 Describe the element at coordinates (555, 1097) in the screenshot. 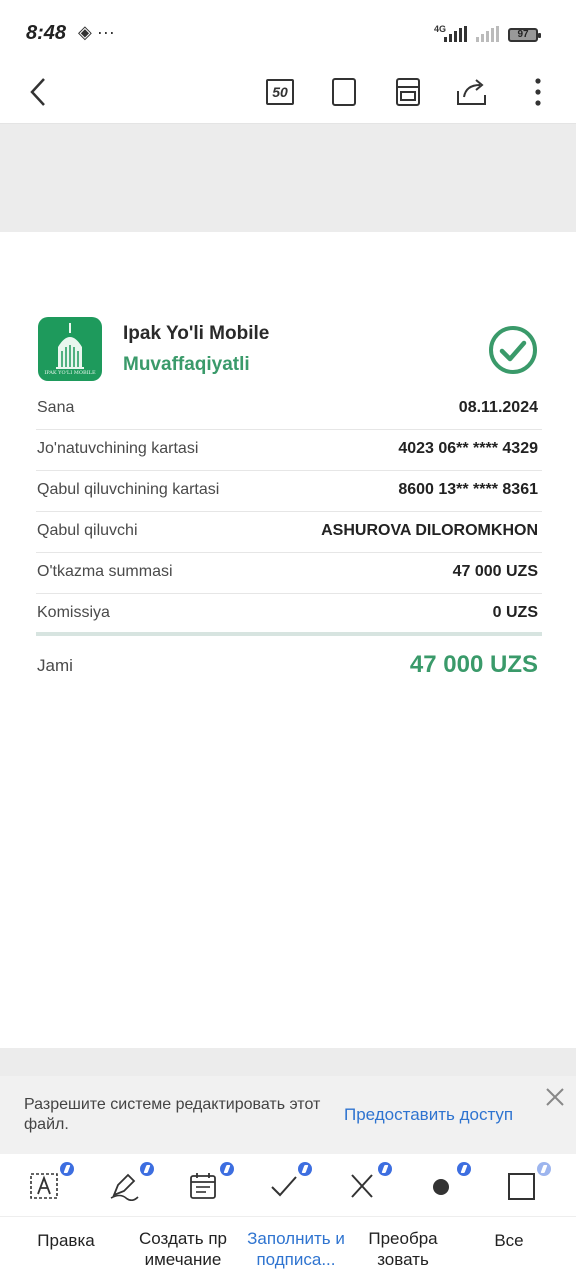

I see `close-icon` at that location.